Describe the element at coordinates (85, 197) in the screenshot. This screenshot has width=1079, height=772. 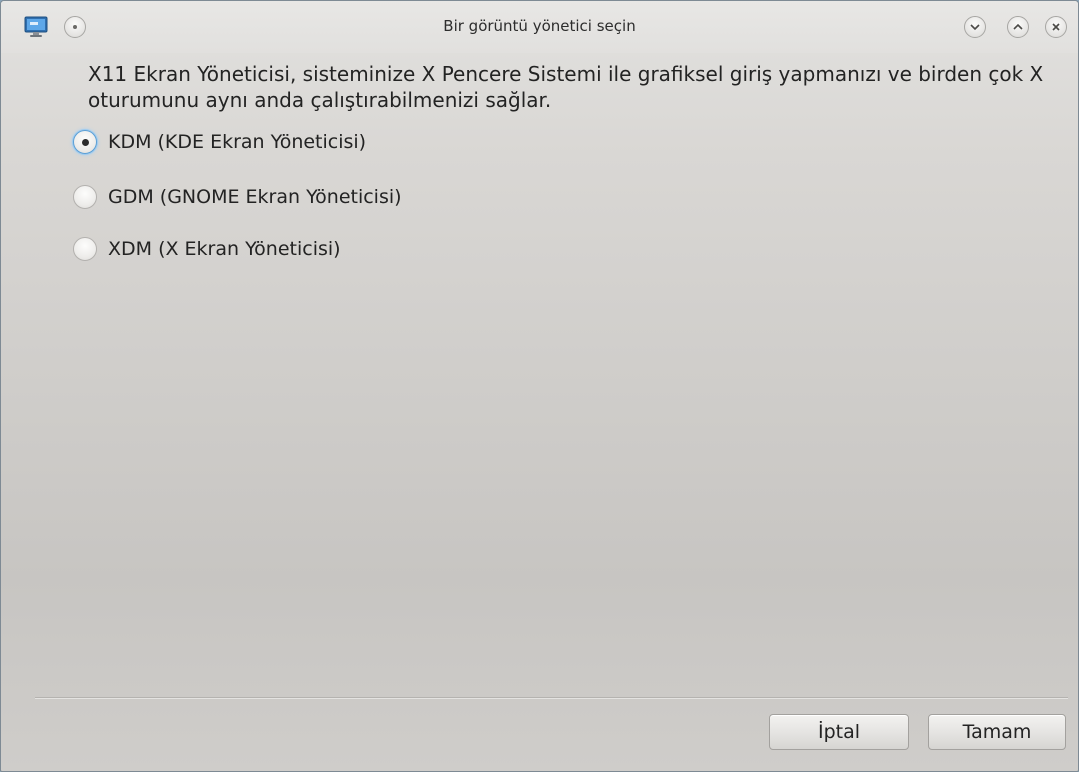
I see `radio-button-gdm` at that location.